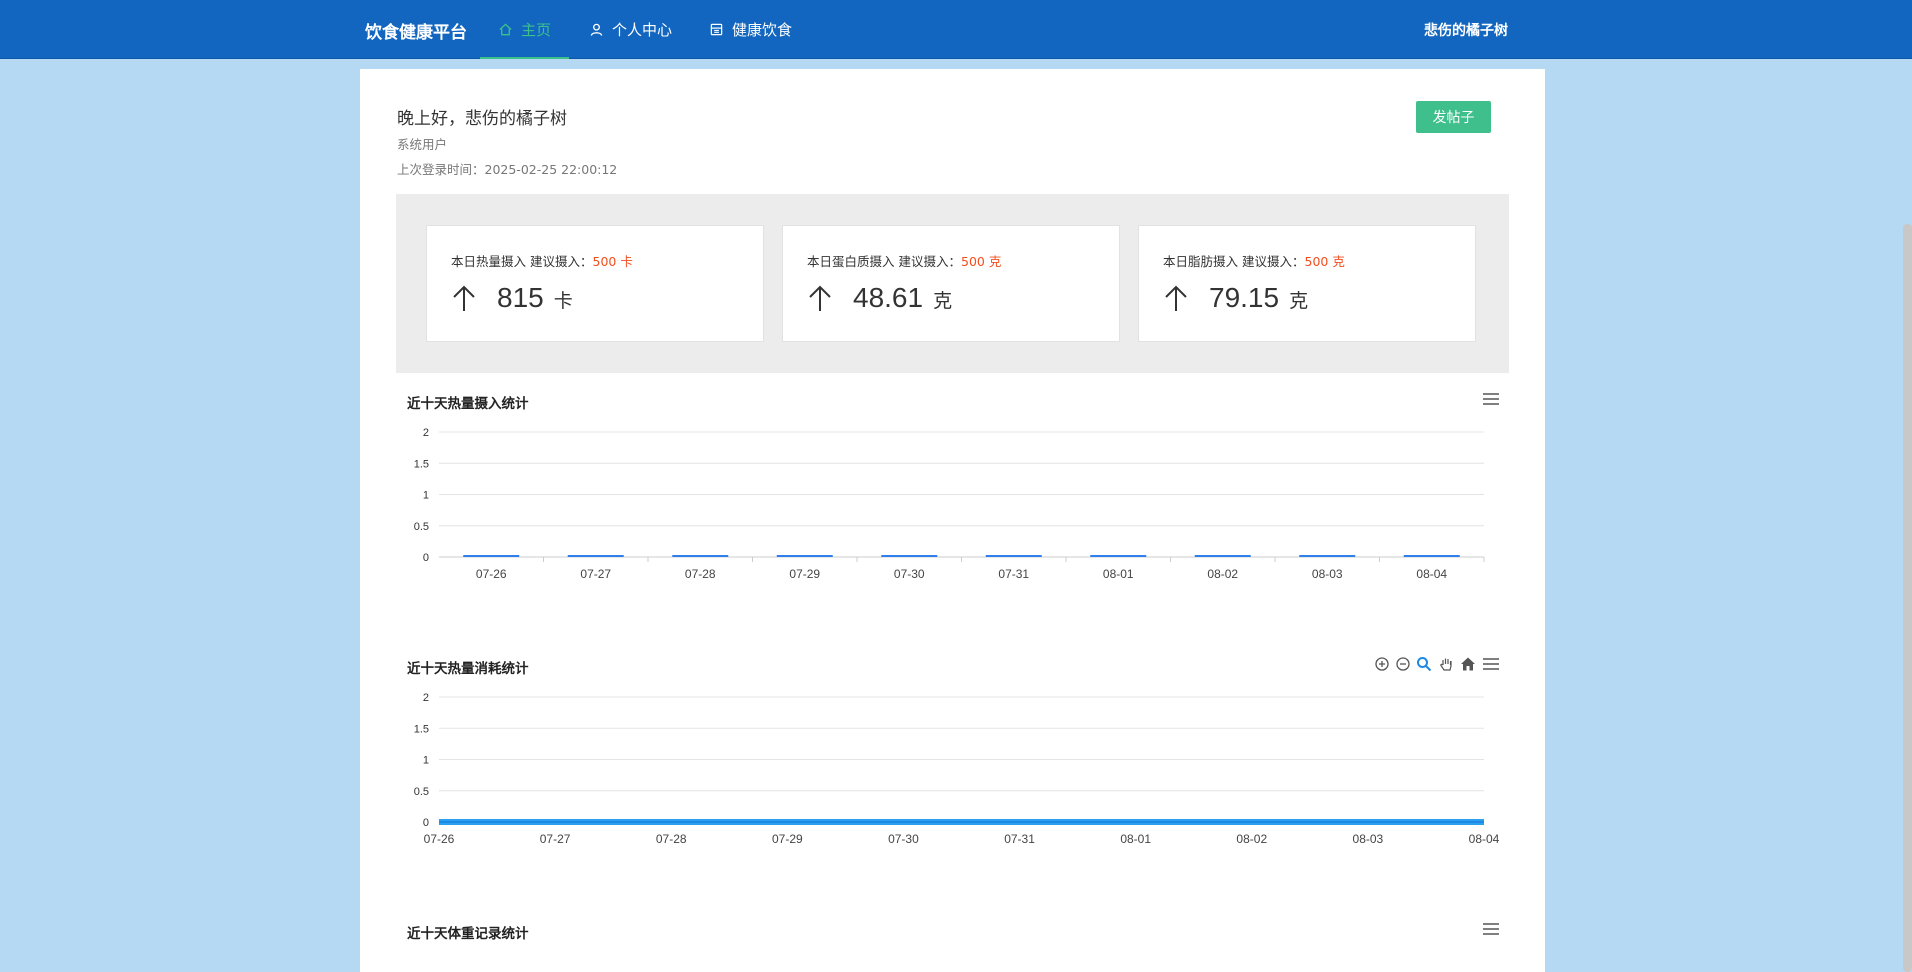 The width and height of the screenshot is (1912, 972). What do you see at coordinates (1453, 117) in the screenshot?
I see `post-button: 发帖子` at bounding box center [1453, 117].